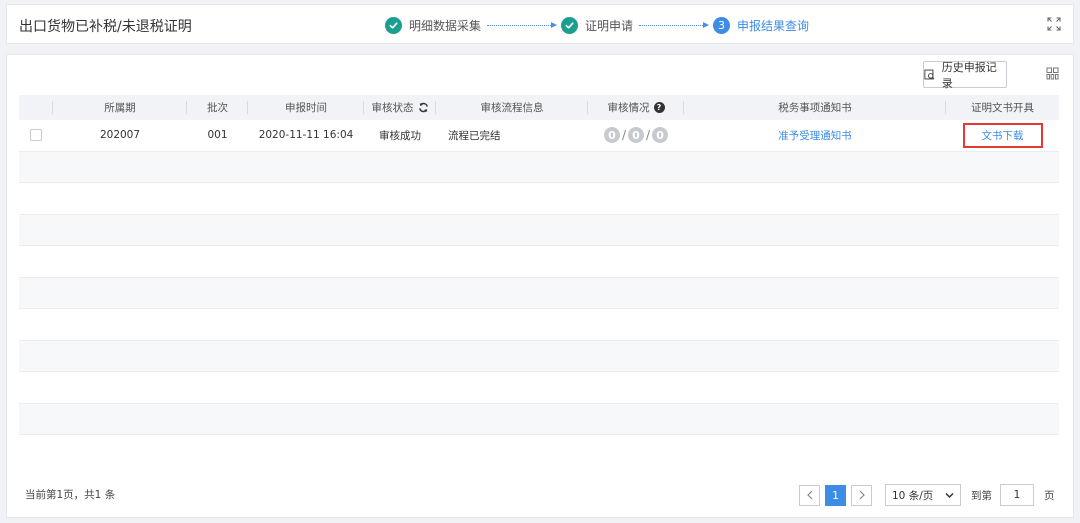  I want to click on doc-download-link: 文书下载, so click(1003, 135).